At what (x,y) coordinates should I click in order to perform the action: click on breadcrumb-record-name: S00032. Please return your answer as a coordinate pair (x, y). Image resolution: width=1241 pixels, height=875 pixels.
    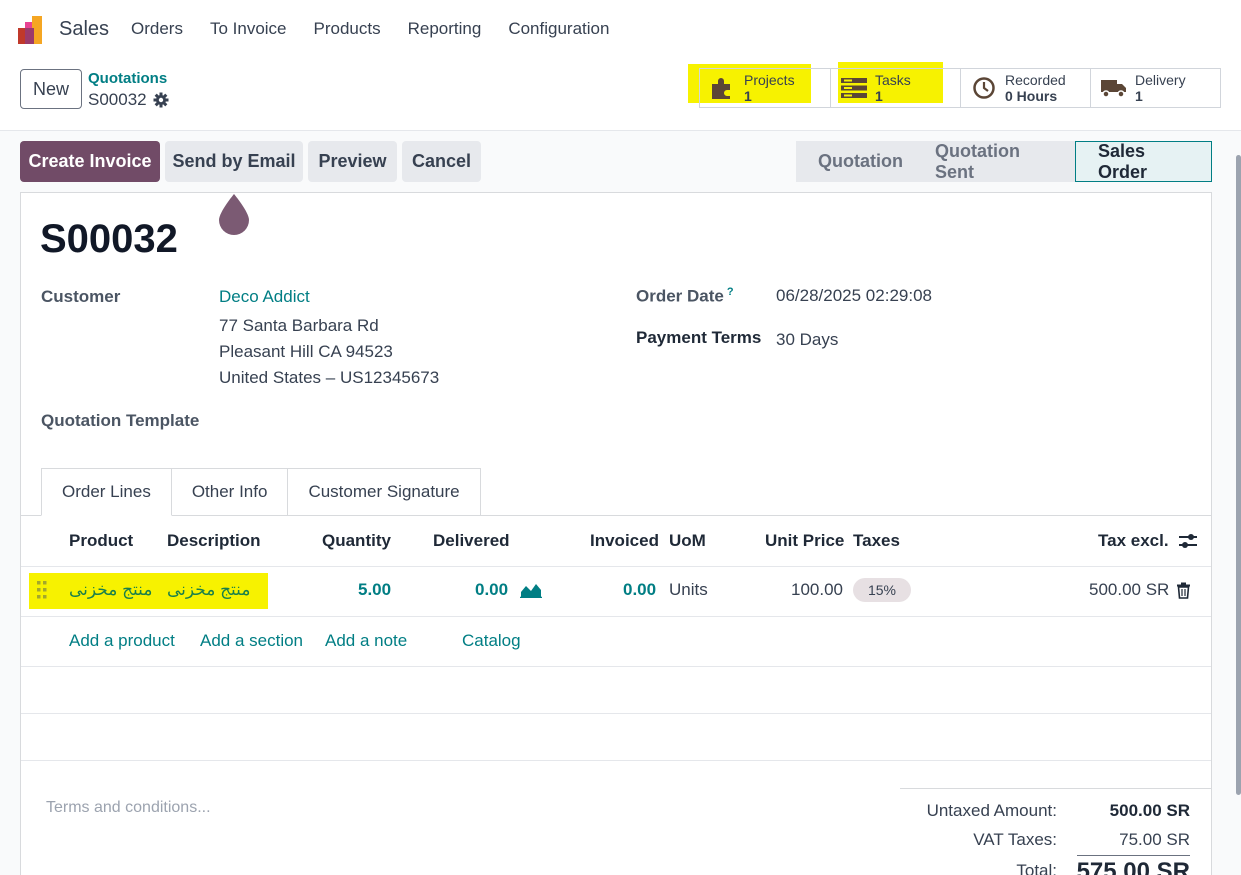
    Looking at the image, I should click on (117, 99).